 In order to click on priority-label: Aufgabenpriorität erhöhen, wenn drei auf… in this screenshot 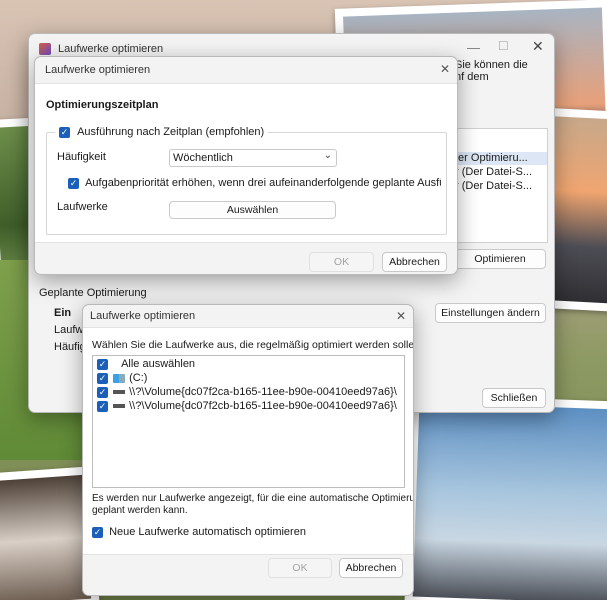, I will do `click(263, 183)`.